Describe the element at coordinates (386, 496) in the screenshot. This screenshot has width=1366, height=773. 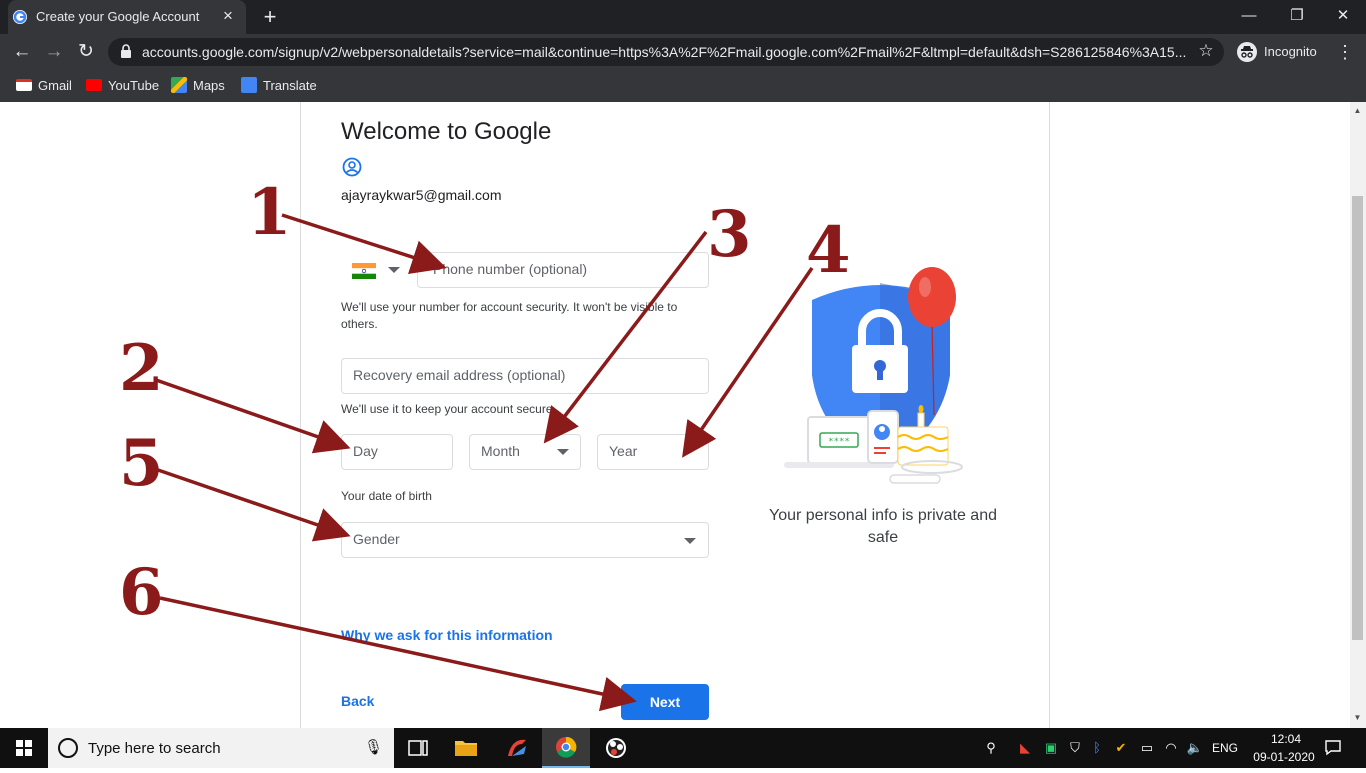
I see `dob-help-text: Your date of birth` at that location.